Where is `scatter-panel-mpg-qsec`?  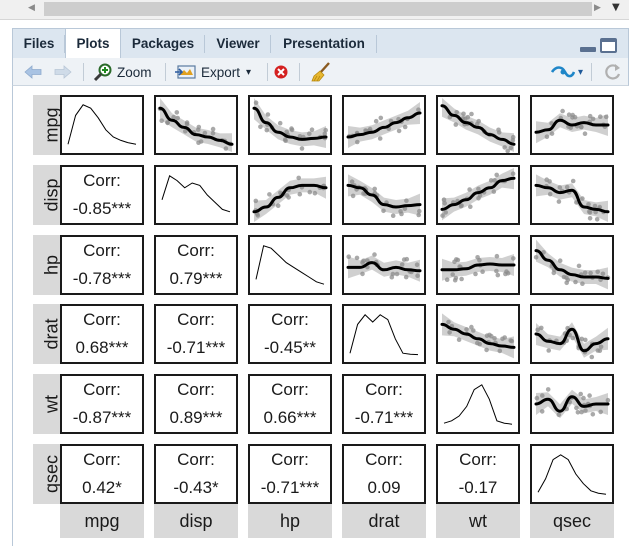
scatter-panel-mpg-qsec is located at coordinates (572, 125).